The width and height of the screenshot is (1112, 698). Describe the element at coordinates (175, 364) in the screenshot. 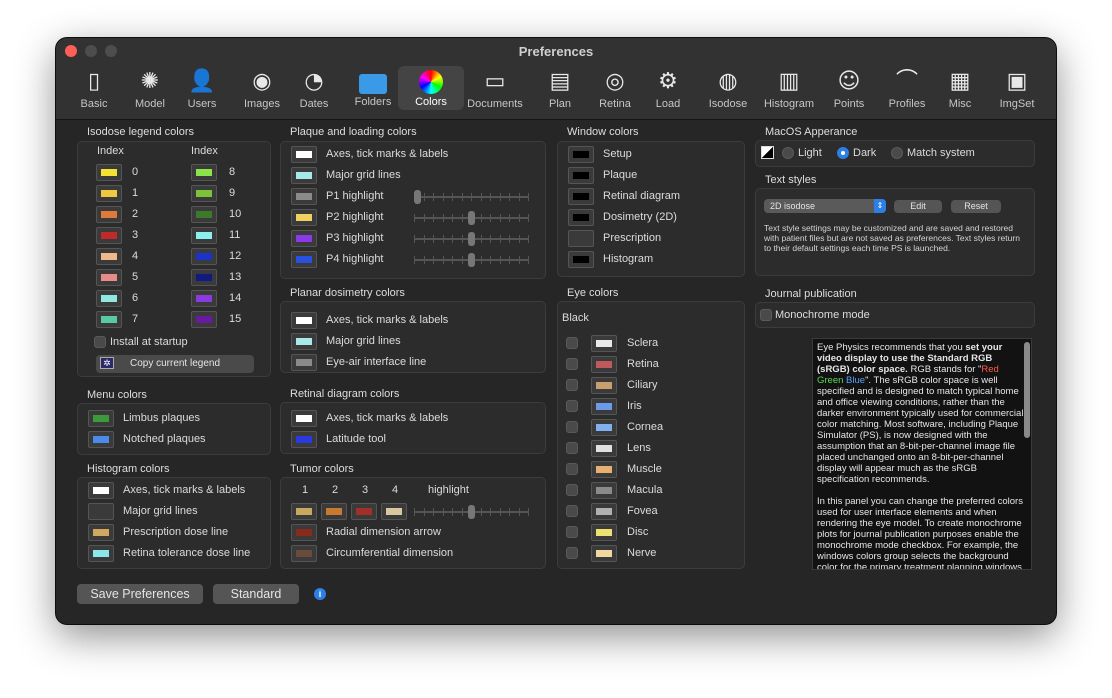

I see `copy-legend-button: ✲ Copy current legend` at that location.